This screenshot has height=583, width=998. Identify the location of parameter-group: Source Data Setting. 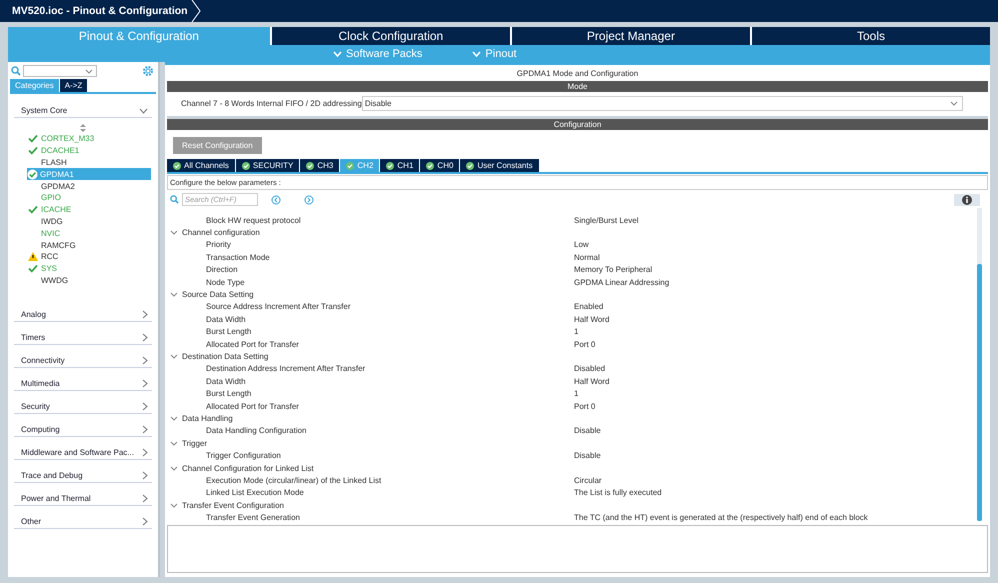
(210, 295).